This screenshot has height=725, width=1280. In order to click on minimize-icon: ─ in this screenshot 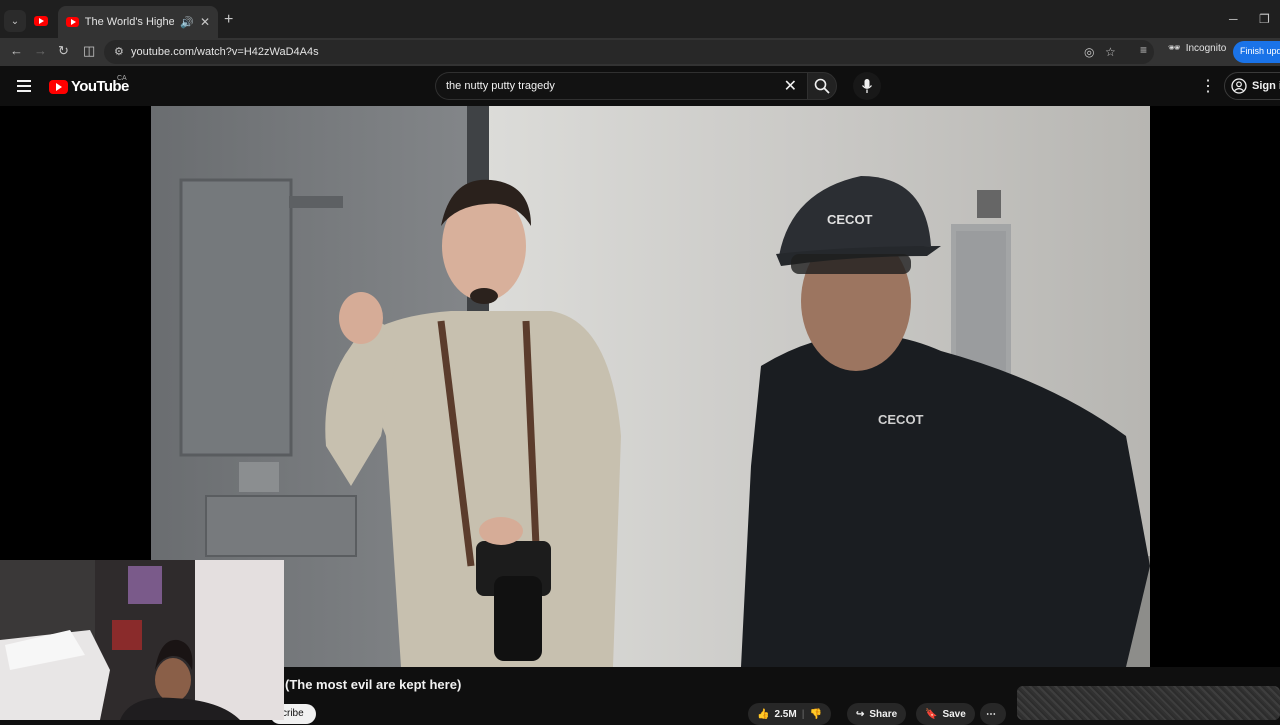, I will do `click(1233, 19)`.